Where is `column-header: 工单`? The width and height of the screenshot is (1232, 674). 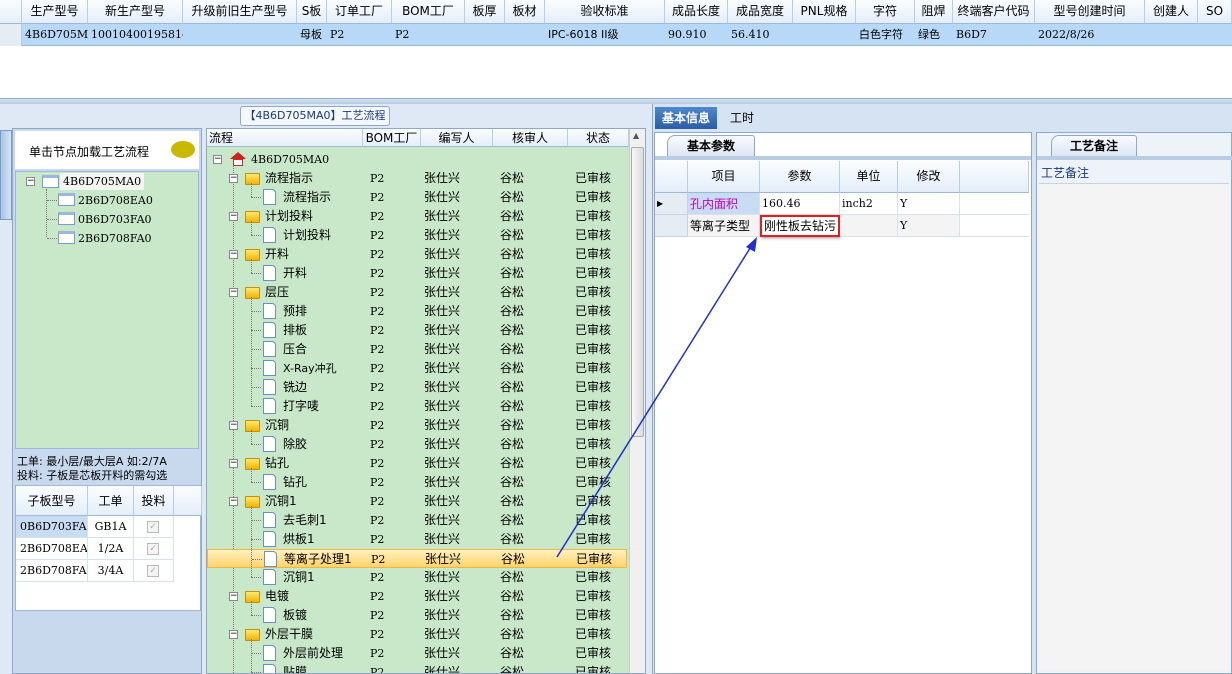 column-header: 工单 is located at coordinates (111, 501).